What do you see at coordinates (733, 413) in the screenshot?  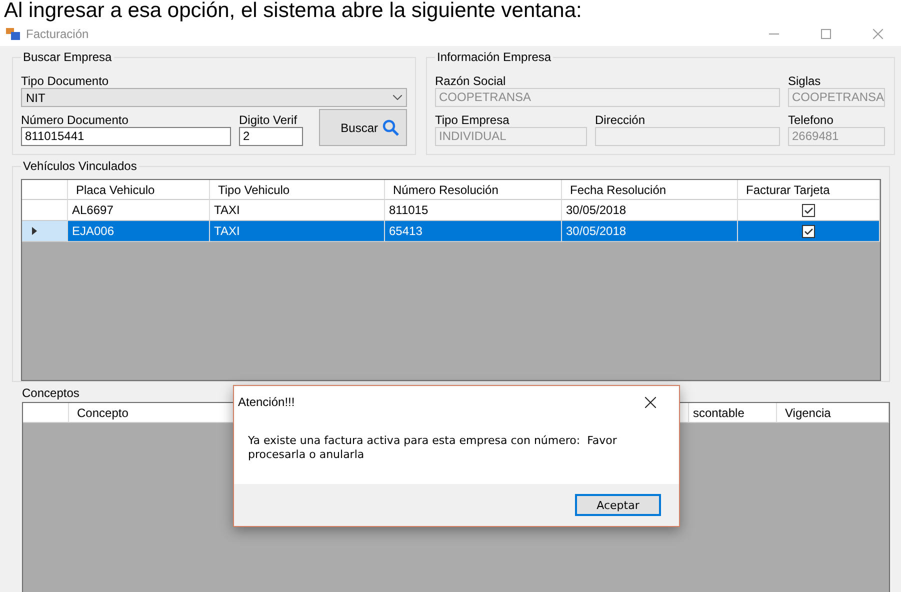 I see `column-header: scontable` at bounding box center [733, 413].